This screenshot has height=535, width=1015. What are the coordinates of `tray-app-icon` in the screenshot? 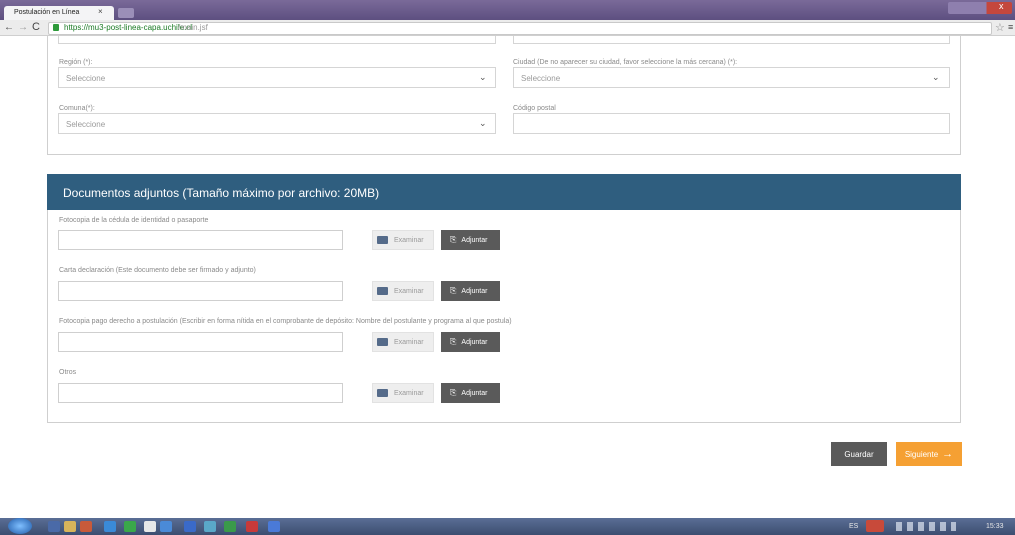 It's located at (875, 526).